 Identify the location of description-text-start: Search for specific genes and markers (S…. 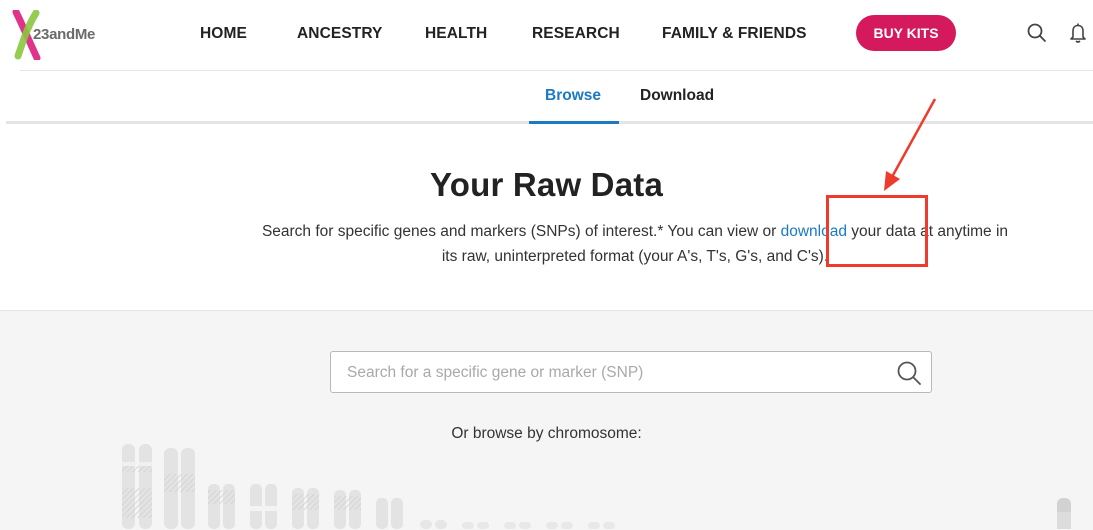
(521, 231).